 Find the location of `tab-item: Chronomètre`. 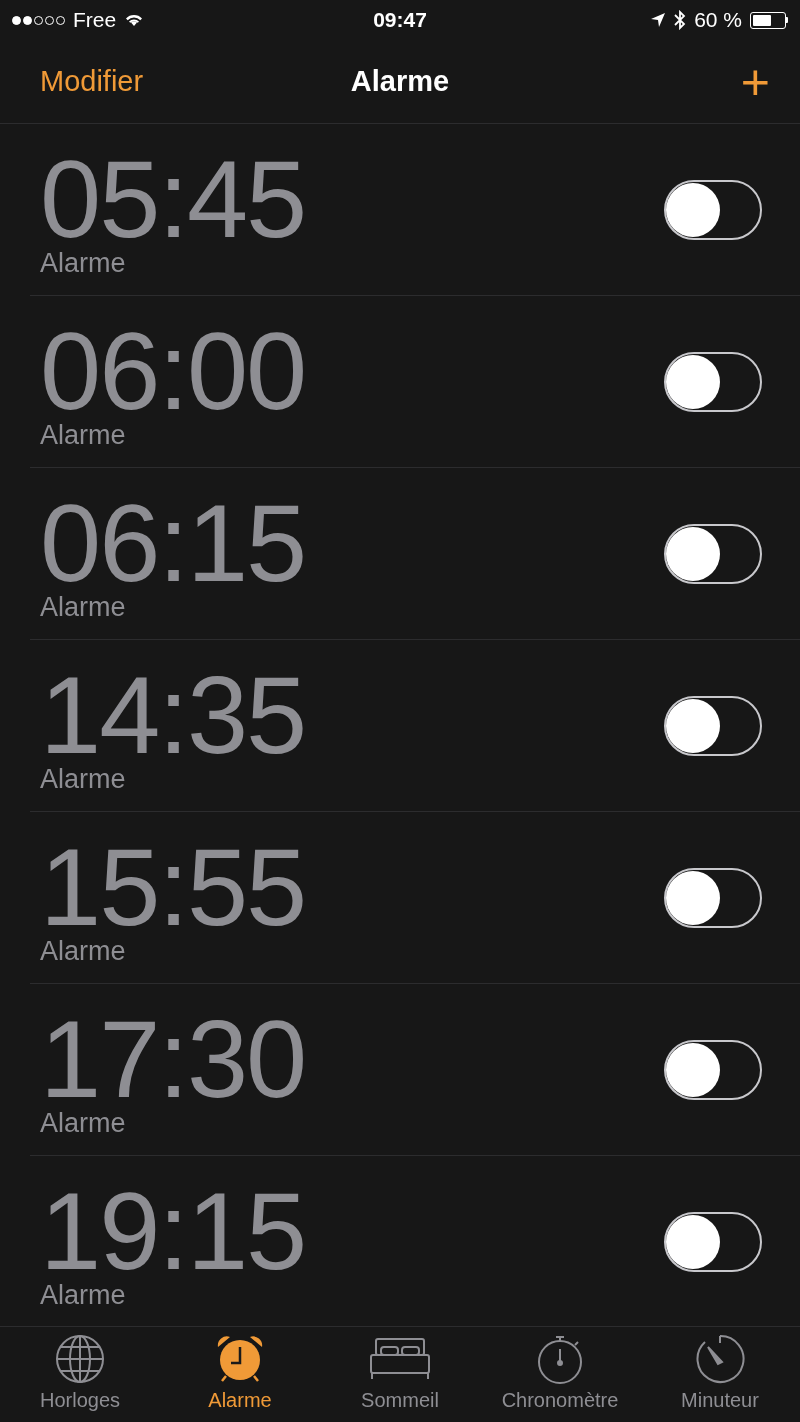

tab-item: Chronomètre is located at coordinates (560, 1374).